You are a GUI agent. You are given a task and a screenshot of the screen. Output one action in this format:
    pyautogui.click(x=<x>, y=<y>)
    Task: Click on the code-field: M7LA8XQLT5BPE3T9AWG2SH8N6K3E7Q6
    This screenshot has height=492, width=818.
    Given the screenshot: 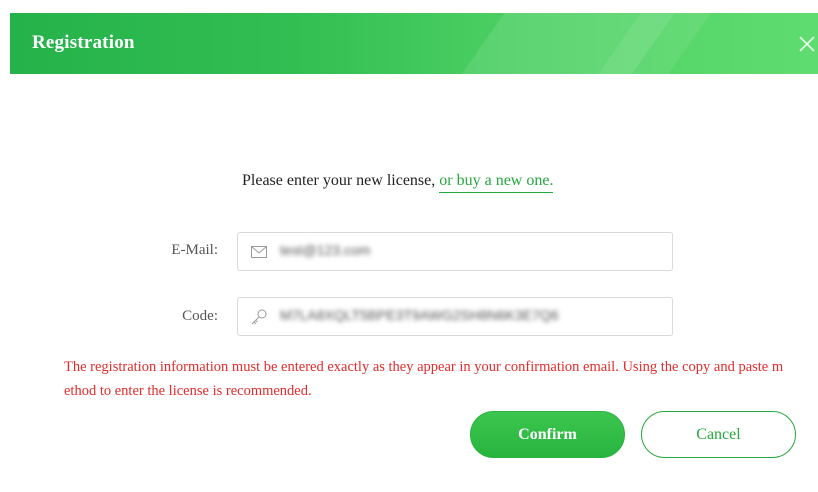 What is the action you would take?
    pyautogui.click(x=455, y=316)
    